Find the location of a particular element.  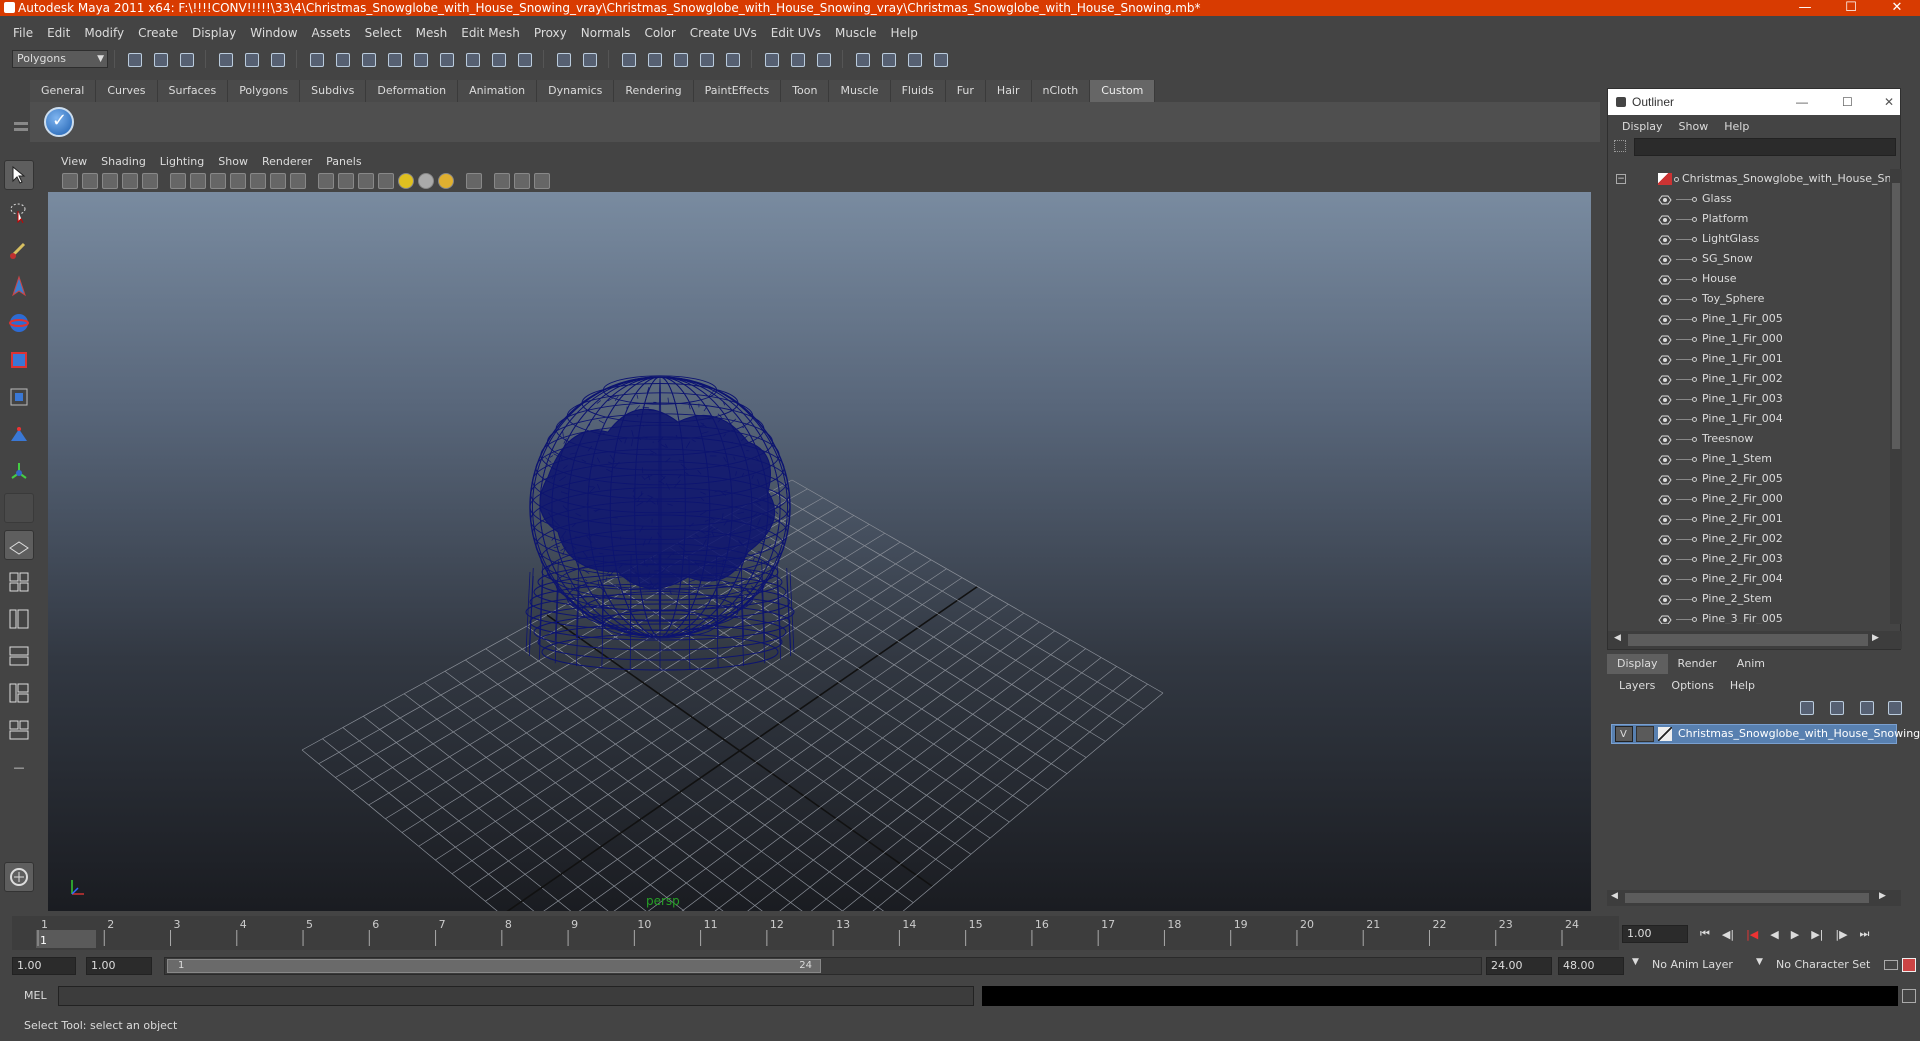

menu-display: Display is located at coordinates (214, 33).